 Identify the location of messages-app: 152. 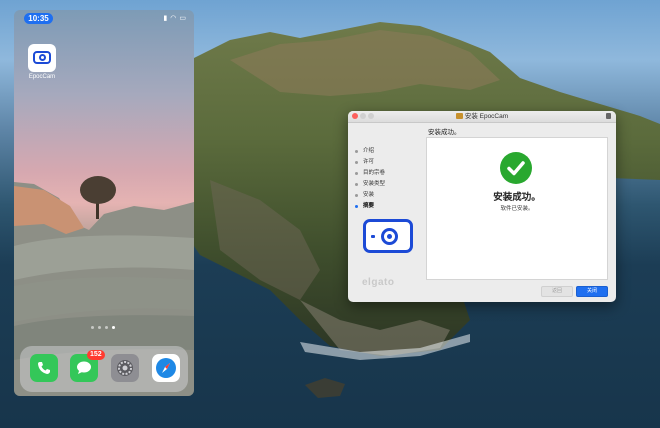
(87, 366).